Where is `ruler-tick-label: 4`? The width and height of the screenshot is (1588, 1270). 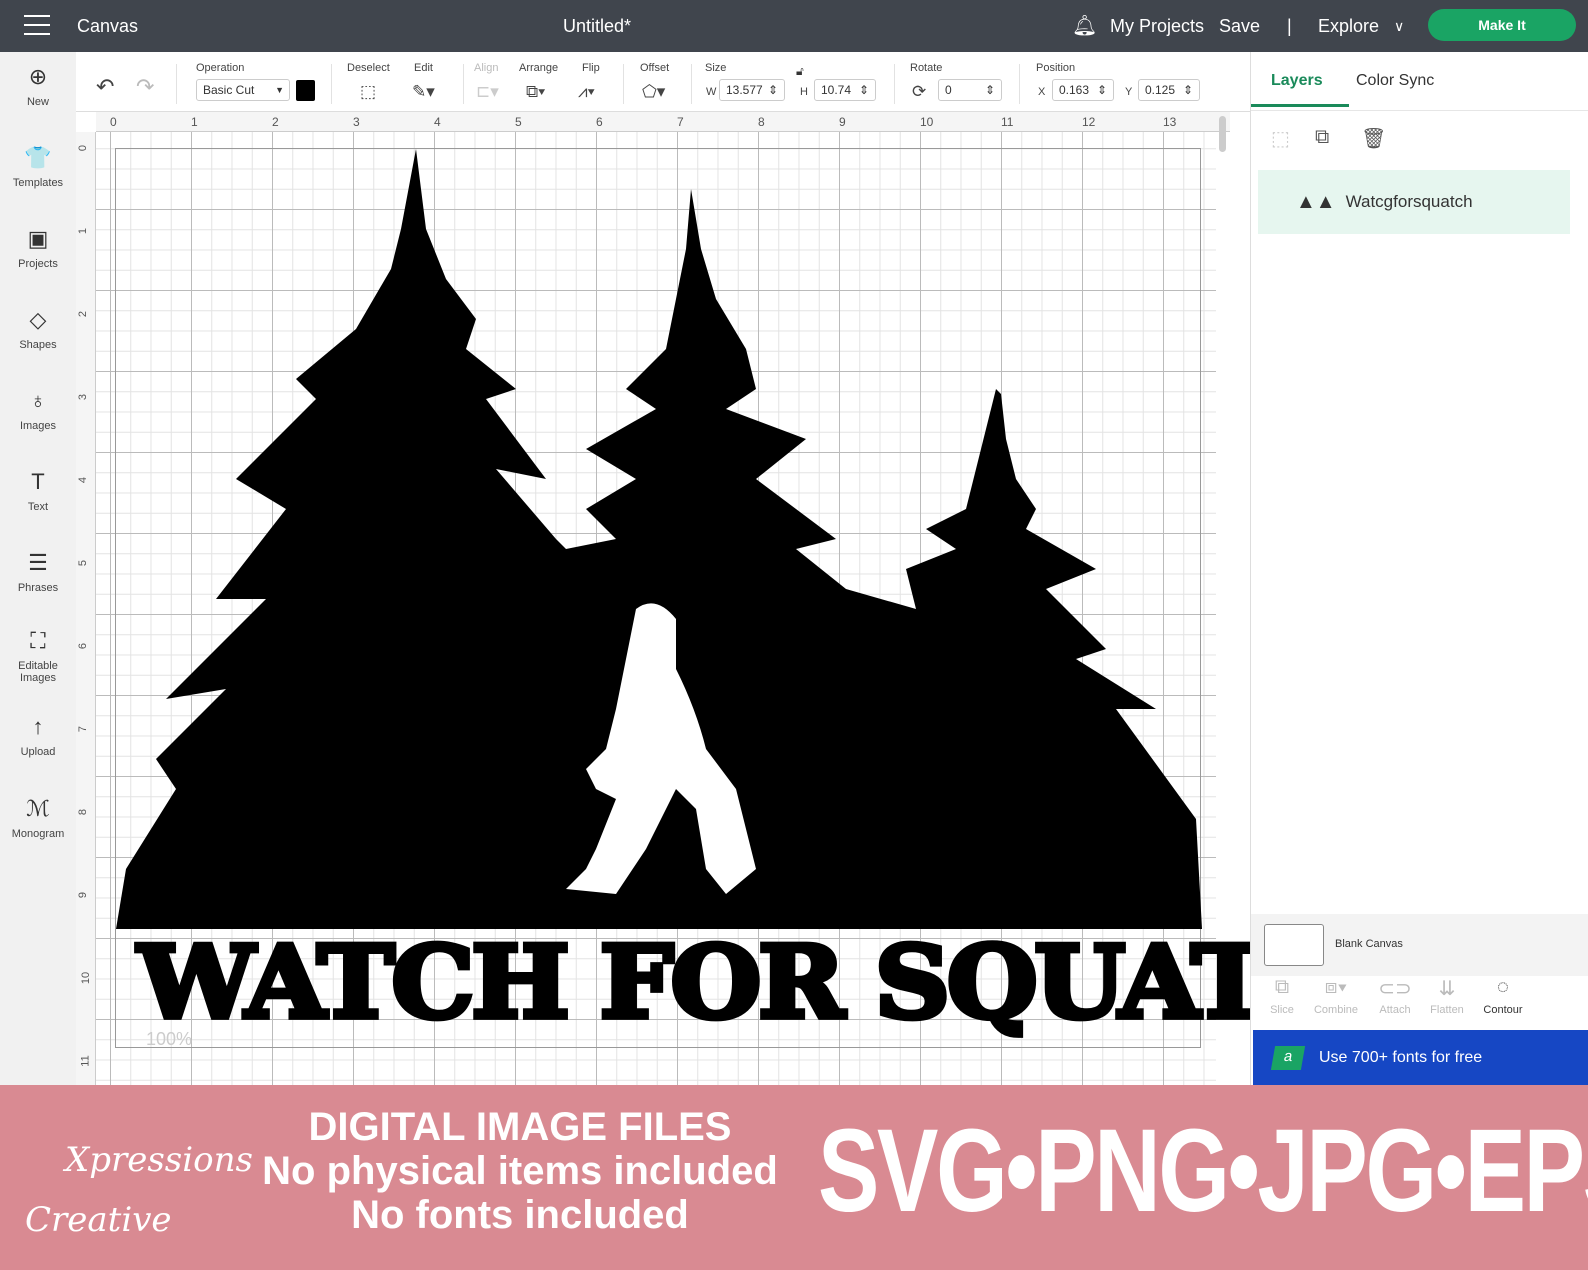 ruler-tick-label: 4 is located at coordinates (437, 122).